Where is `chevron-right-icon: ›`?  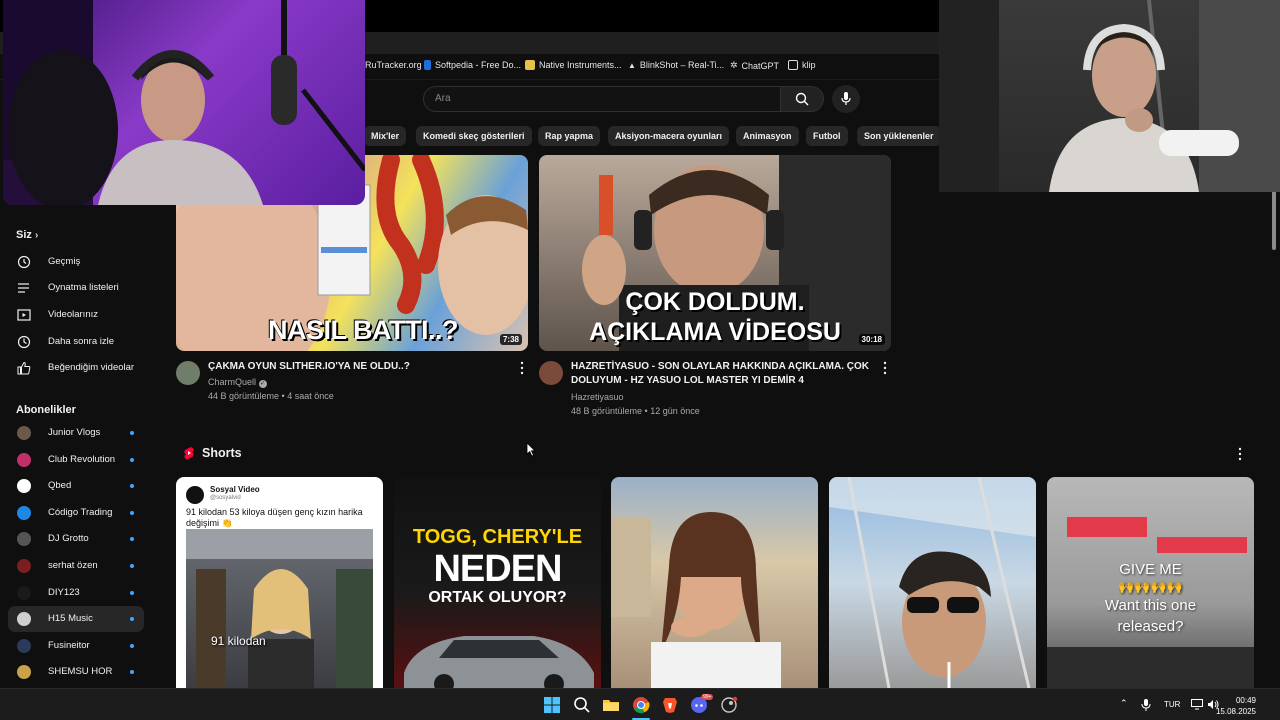 chevron-right-icon: › is located at coordinates (36, 235).